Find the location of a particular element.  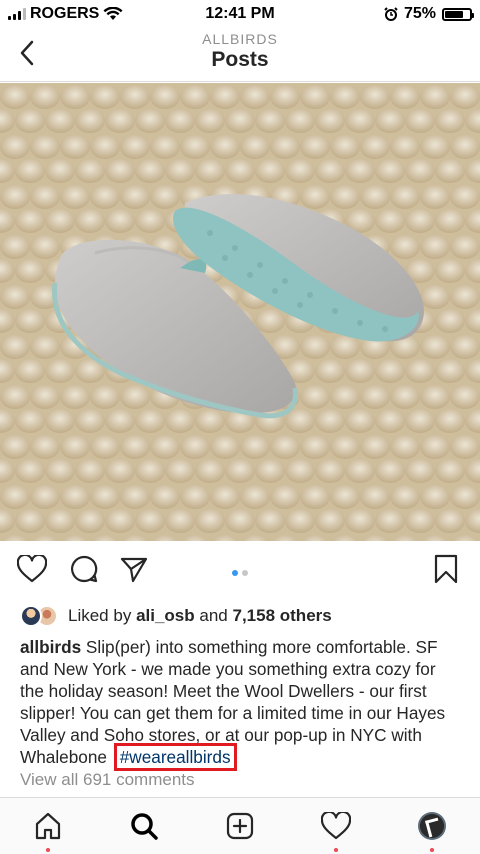

battery-percent: 75% is located at coordinates (419, 13).